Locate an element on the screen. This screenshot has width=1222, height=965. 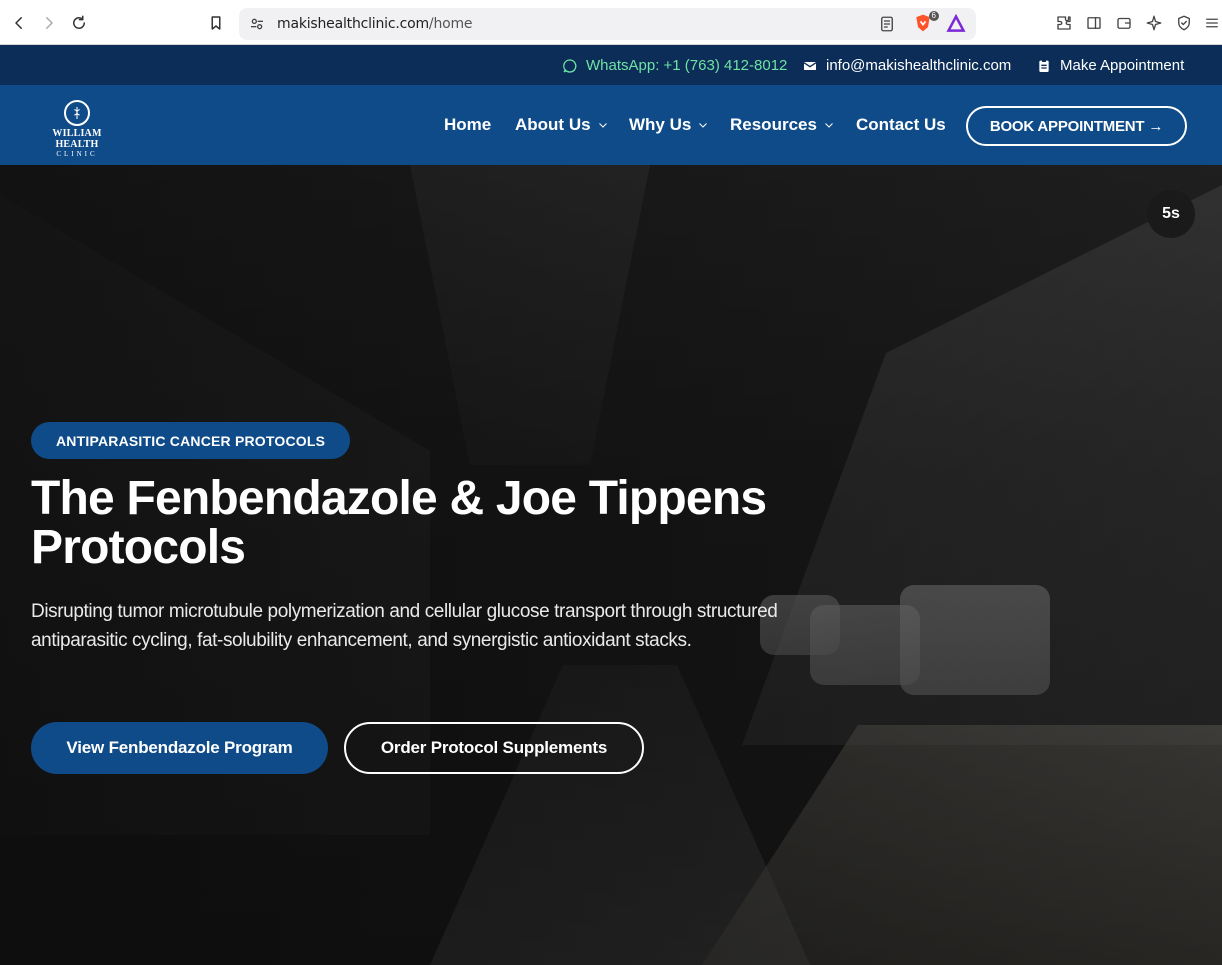
brave-shields-icon: 6 is located at coordinates (926, 23).